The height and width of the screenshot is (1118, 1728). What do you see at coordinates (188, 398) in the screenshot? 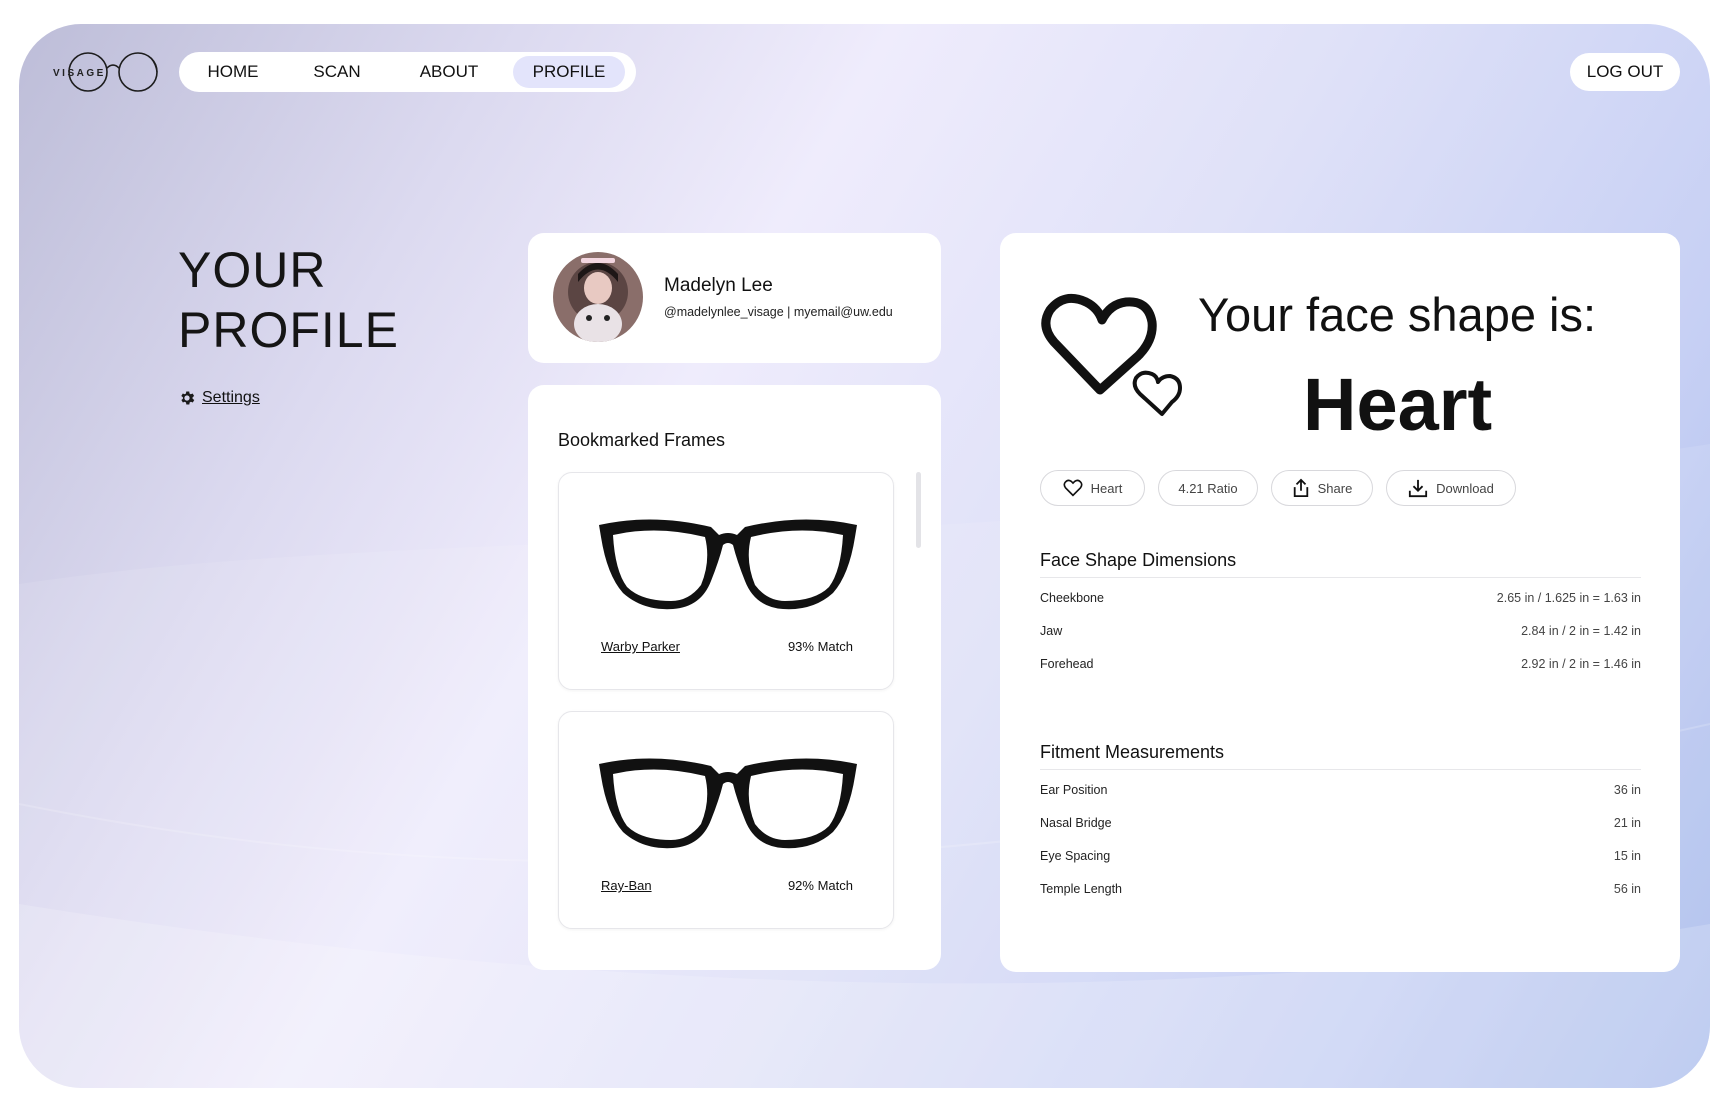
I see `gear-icon` at bounding box center [188, 398].